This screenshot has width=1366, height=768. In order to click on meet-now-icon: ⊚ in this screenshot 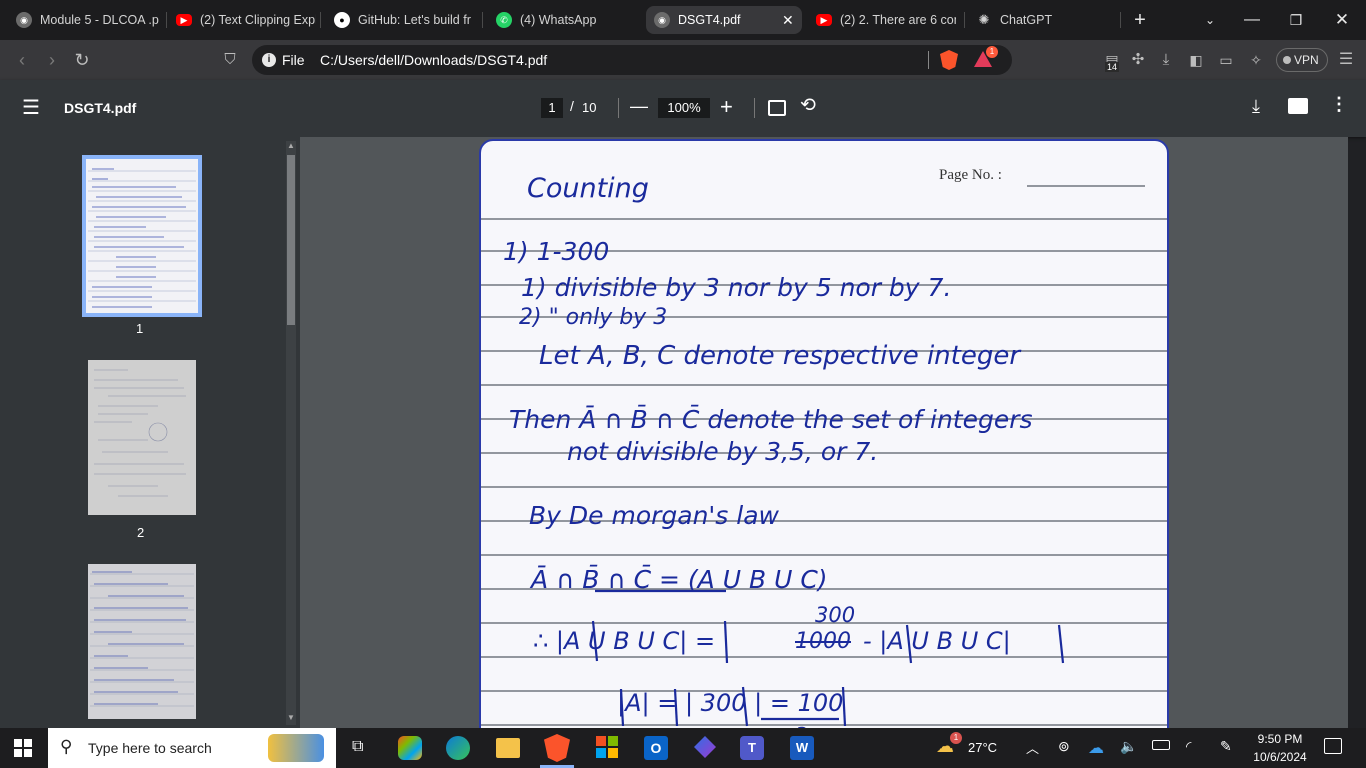, I will do `click(1064, 746)`.